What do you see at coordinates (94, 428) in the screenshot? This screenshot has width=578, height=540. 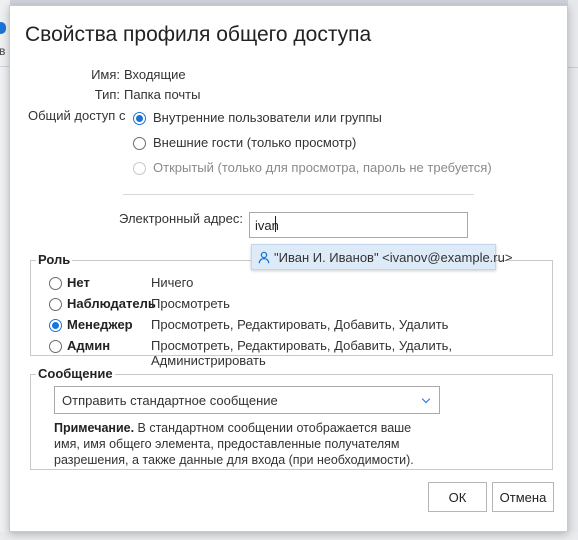 I see `note-label: Примечание.` at bounding box center [94, 428].